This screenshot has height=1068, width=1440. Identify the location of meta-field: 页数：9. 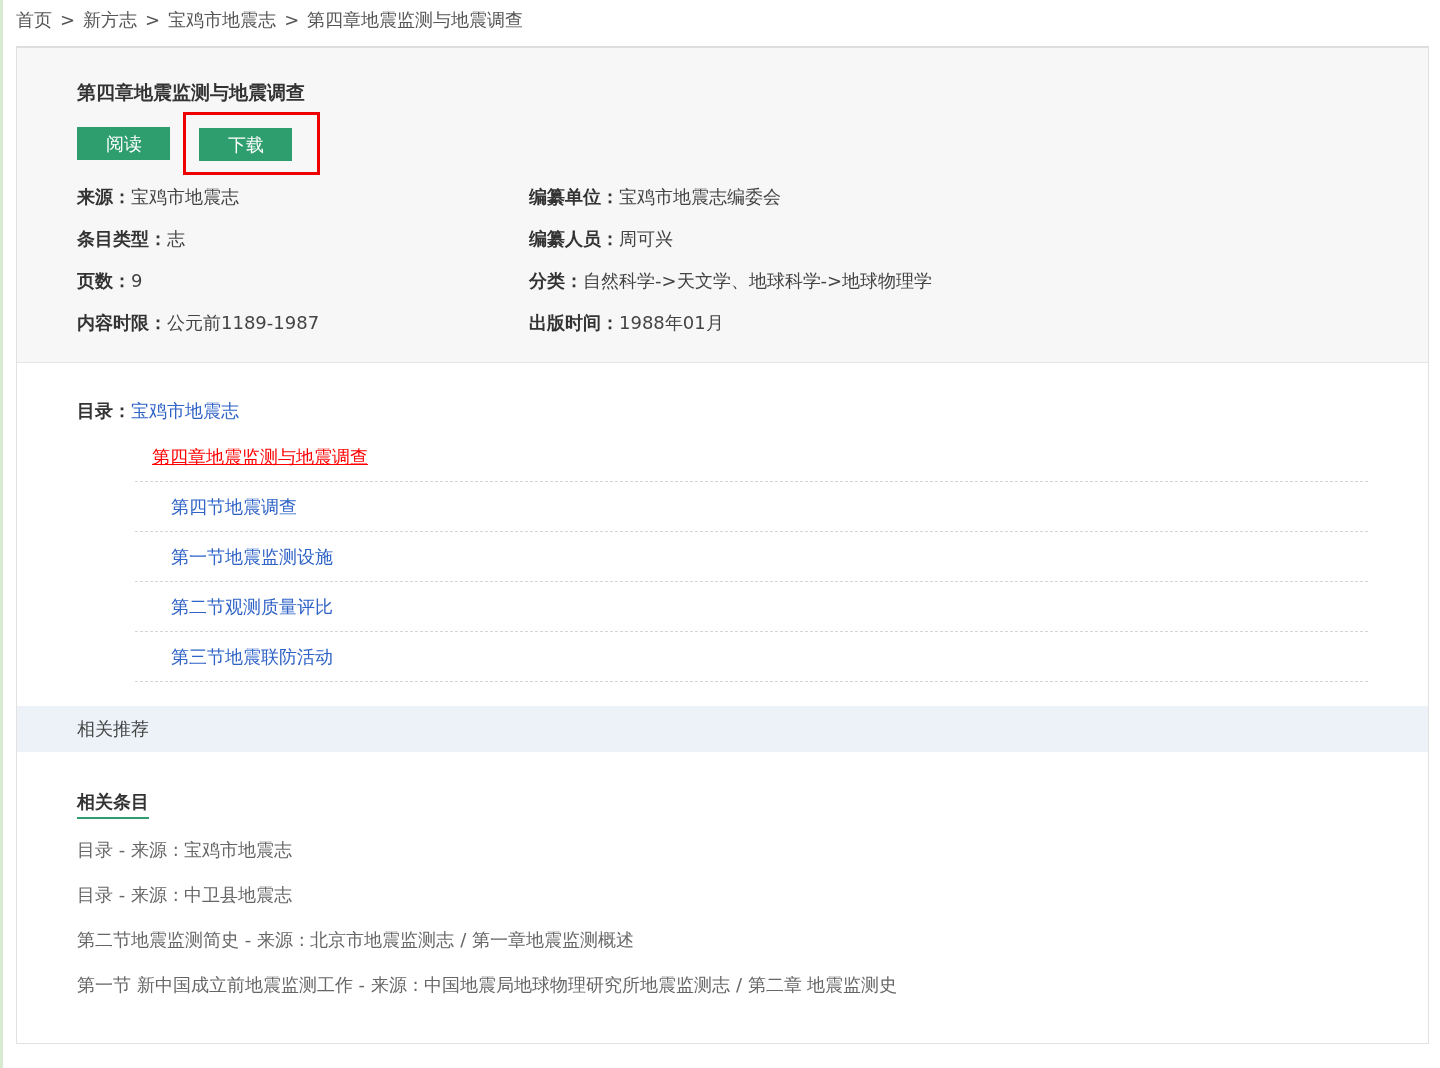
(303, 280).